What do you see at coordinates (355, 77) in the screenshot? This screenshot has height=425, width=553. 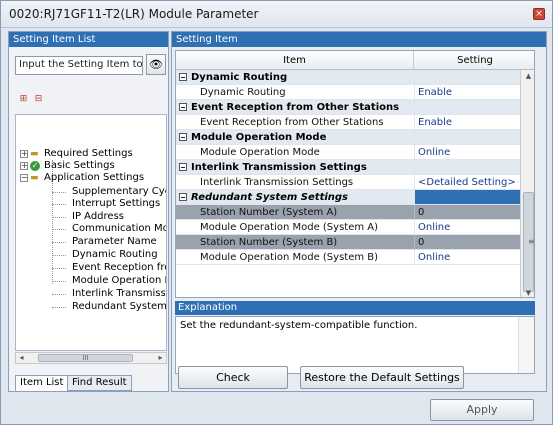 I see `category-row: Dynamic Routing` at bounding box center [355, 77].